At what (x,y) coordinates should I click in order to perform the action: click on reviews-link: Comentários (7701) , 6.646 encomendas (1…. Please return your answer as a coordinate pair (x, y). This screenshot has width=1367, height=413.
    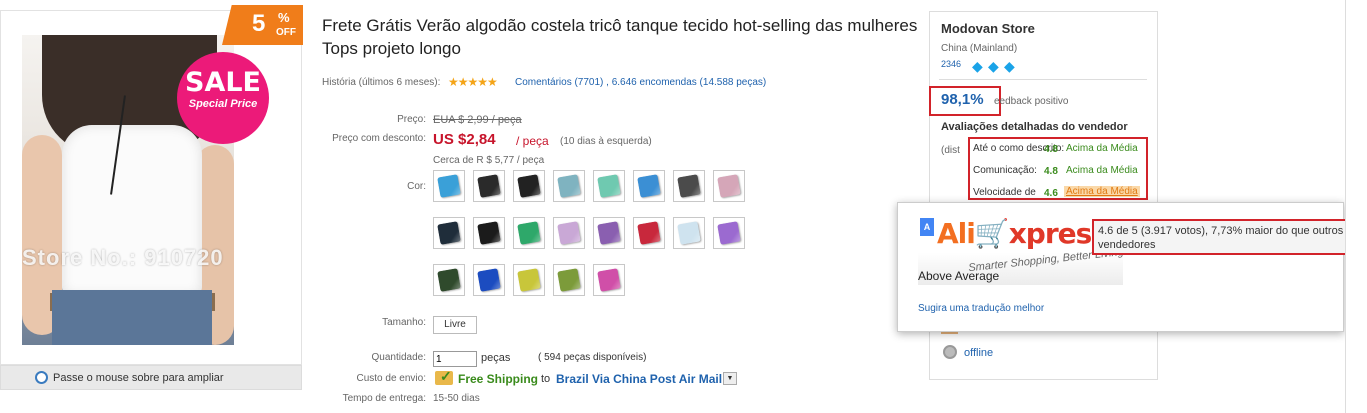
    Looking at the image, I should click on (640, 82).